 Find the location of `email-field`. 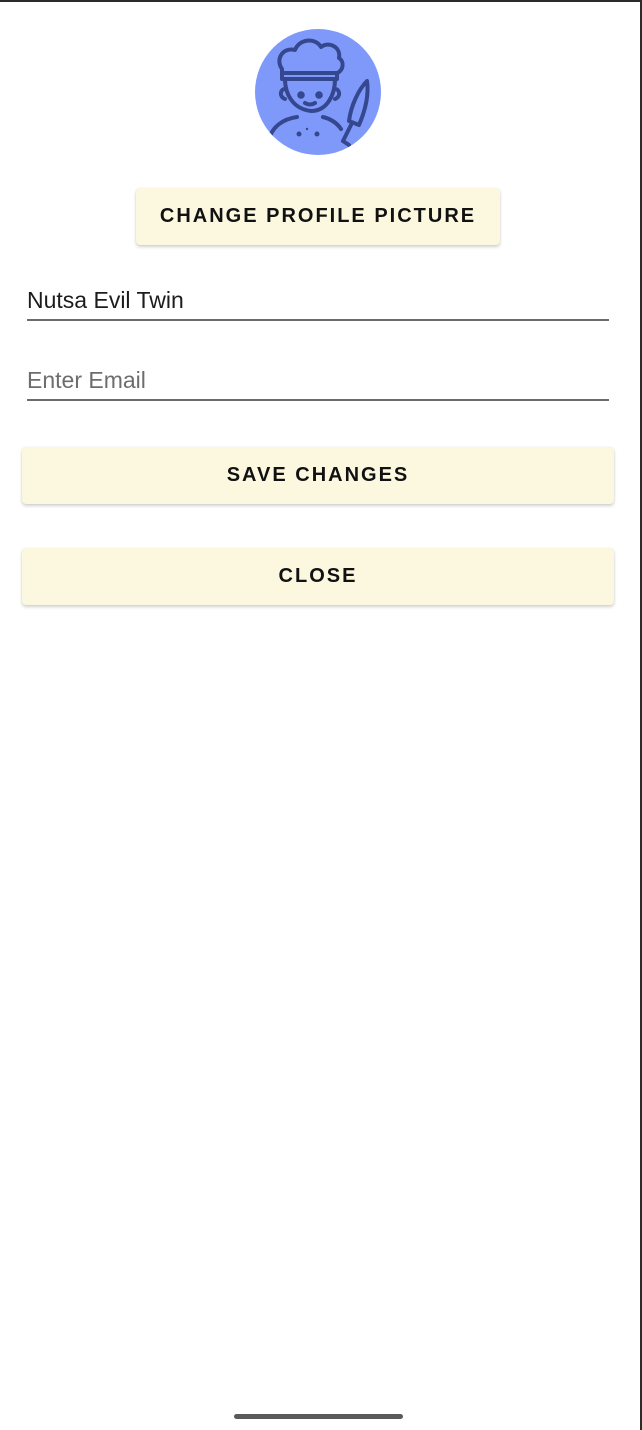

email-field is located at coordinates (318, 381).